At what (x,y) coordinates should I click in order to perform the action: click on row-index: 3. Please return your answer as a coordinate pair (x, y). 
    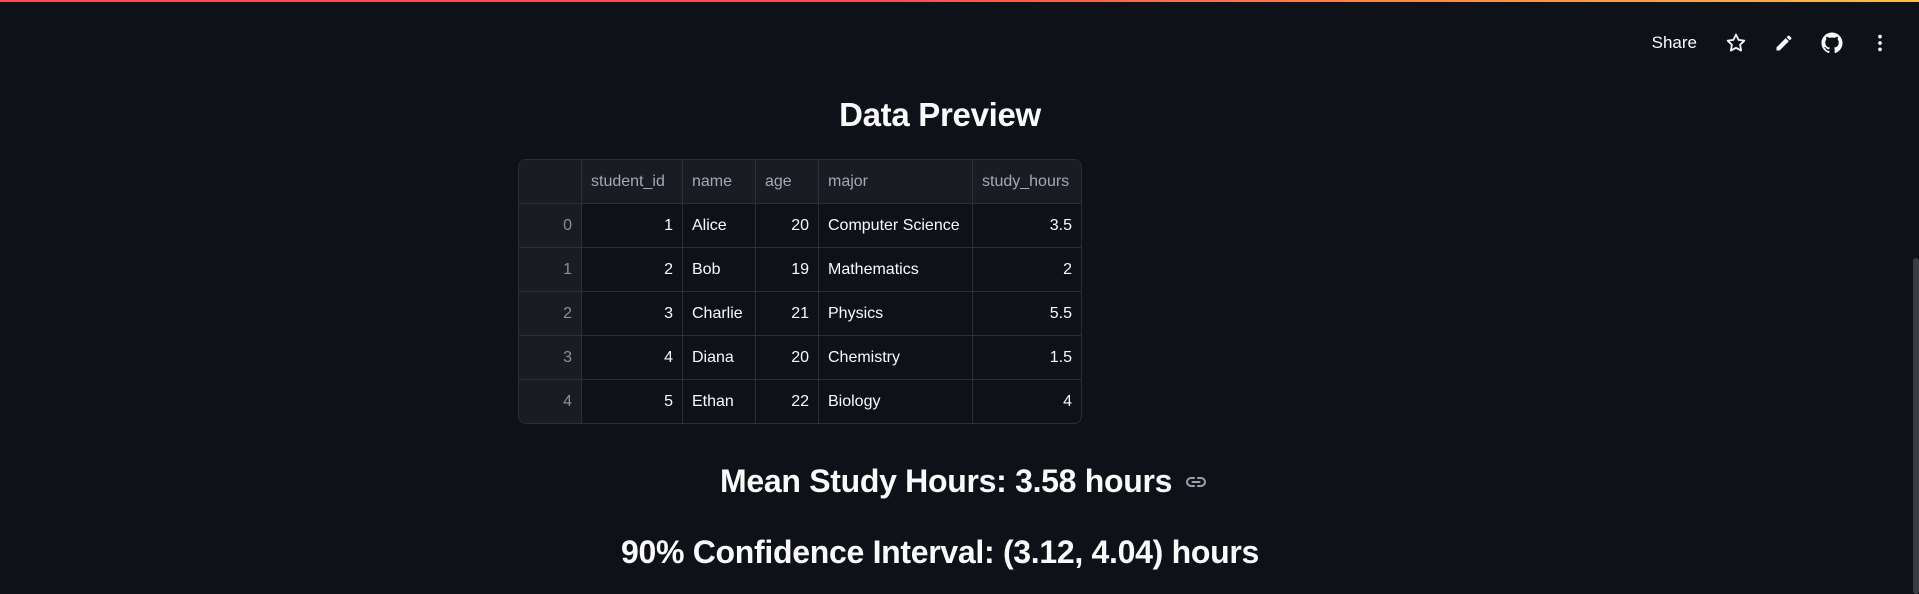
    Looking at the image, I should click on (550, 357).